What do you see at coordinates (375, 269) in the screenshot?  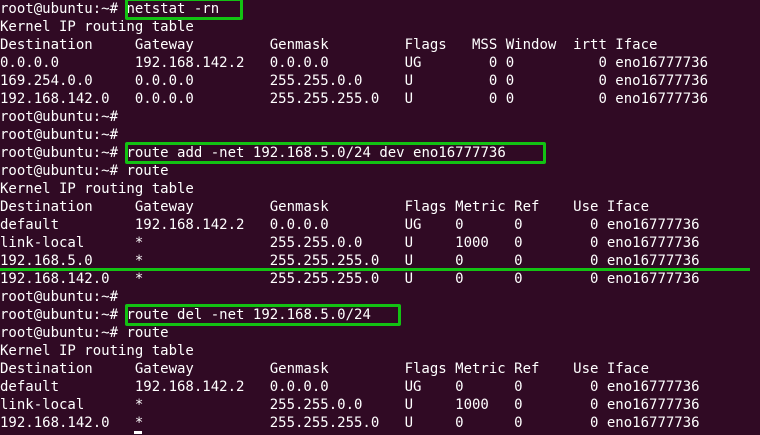 I see `highlight-underline-route` at bounding box center [375, 269].